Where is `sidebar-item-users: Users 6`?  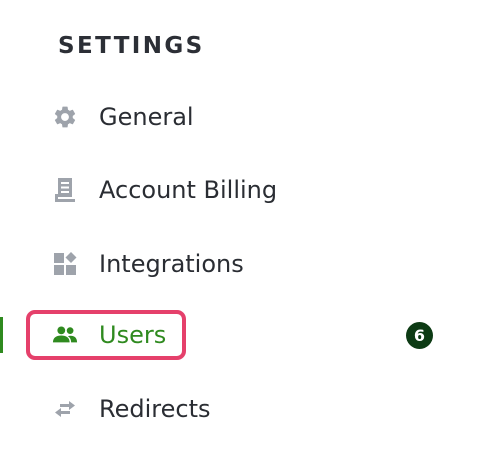
sidebar-item-users: Users 6 is located at coordinates (239, 335).